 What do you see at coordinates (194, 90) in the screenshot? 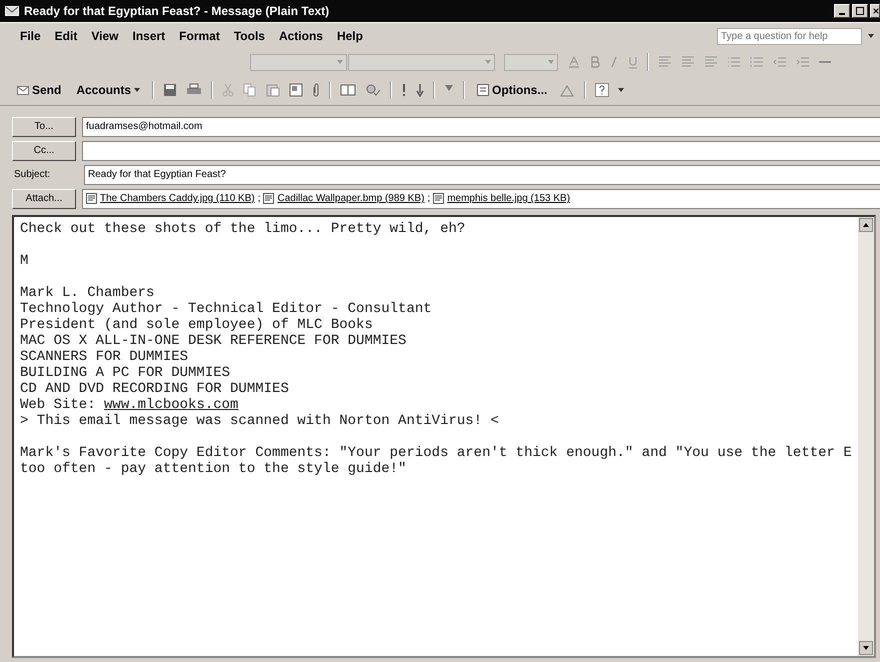
I see `print-icon` at bounding box center [194, 90].